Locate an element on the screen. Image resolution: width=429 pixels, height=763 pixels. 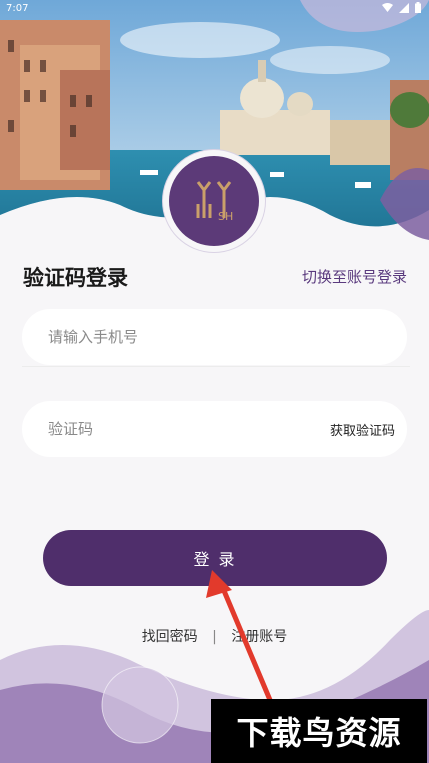
app-logo: SH is located at coordinates (214, 201).